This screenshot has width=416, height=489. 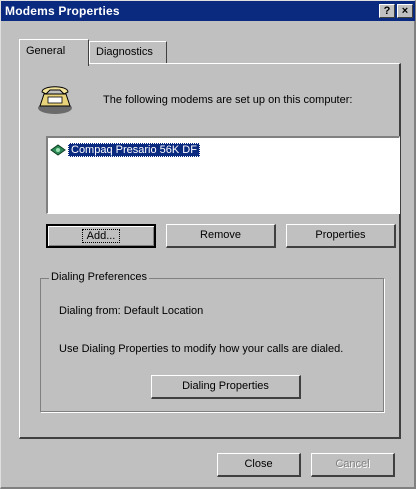 What do you see at coordinates (387, 11) in the screenshot?
I see `help-button: ?` at bounding box center [387, 11].